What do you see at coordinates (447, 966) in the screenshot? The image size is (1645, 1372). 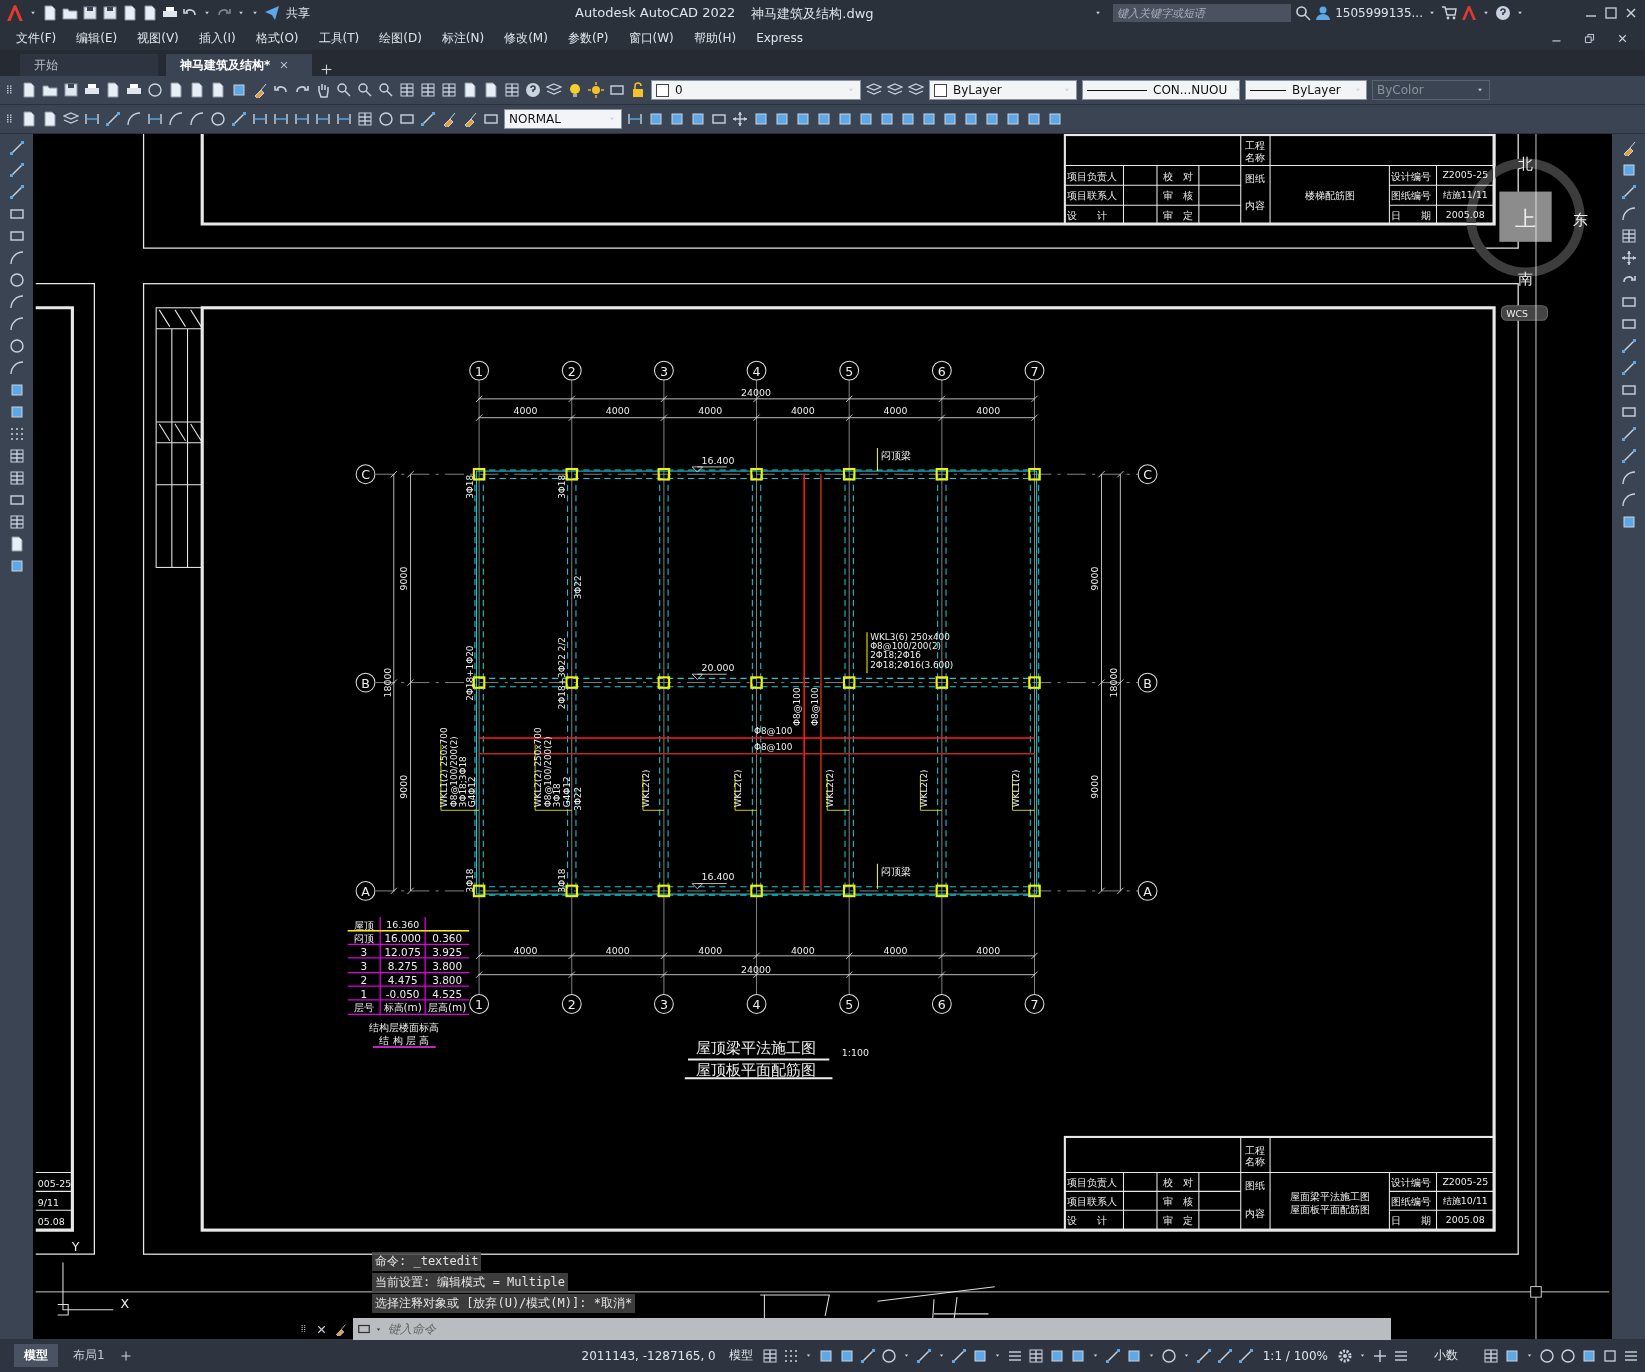 I see `table-cell: 3.800` at bounding box center [447, 966].